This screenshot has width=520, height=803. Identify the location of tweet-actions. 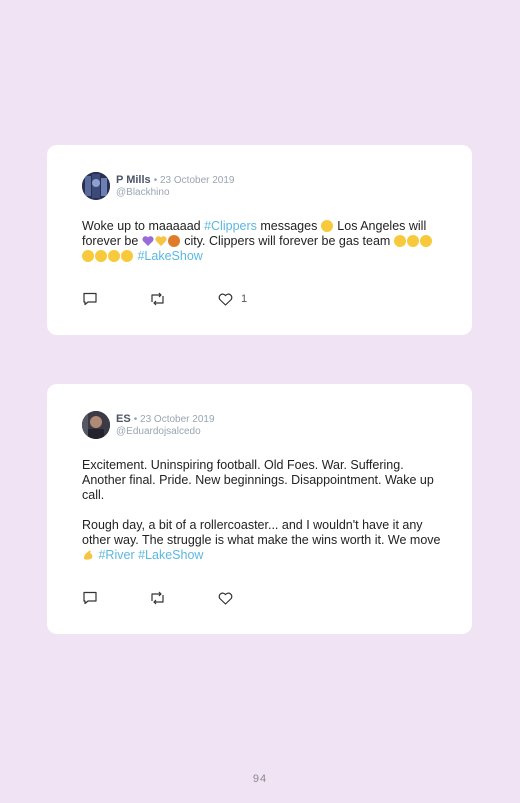
(232, 598).